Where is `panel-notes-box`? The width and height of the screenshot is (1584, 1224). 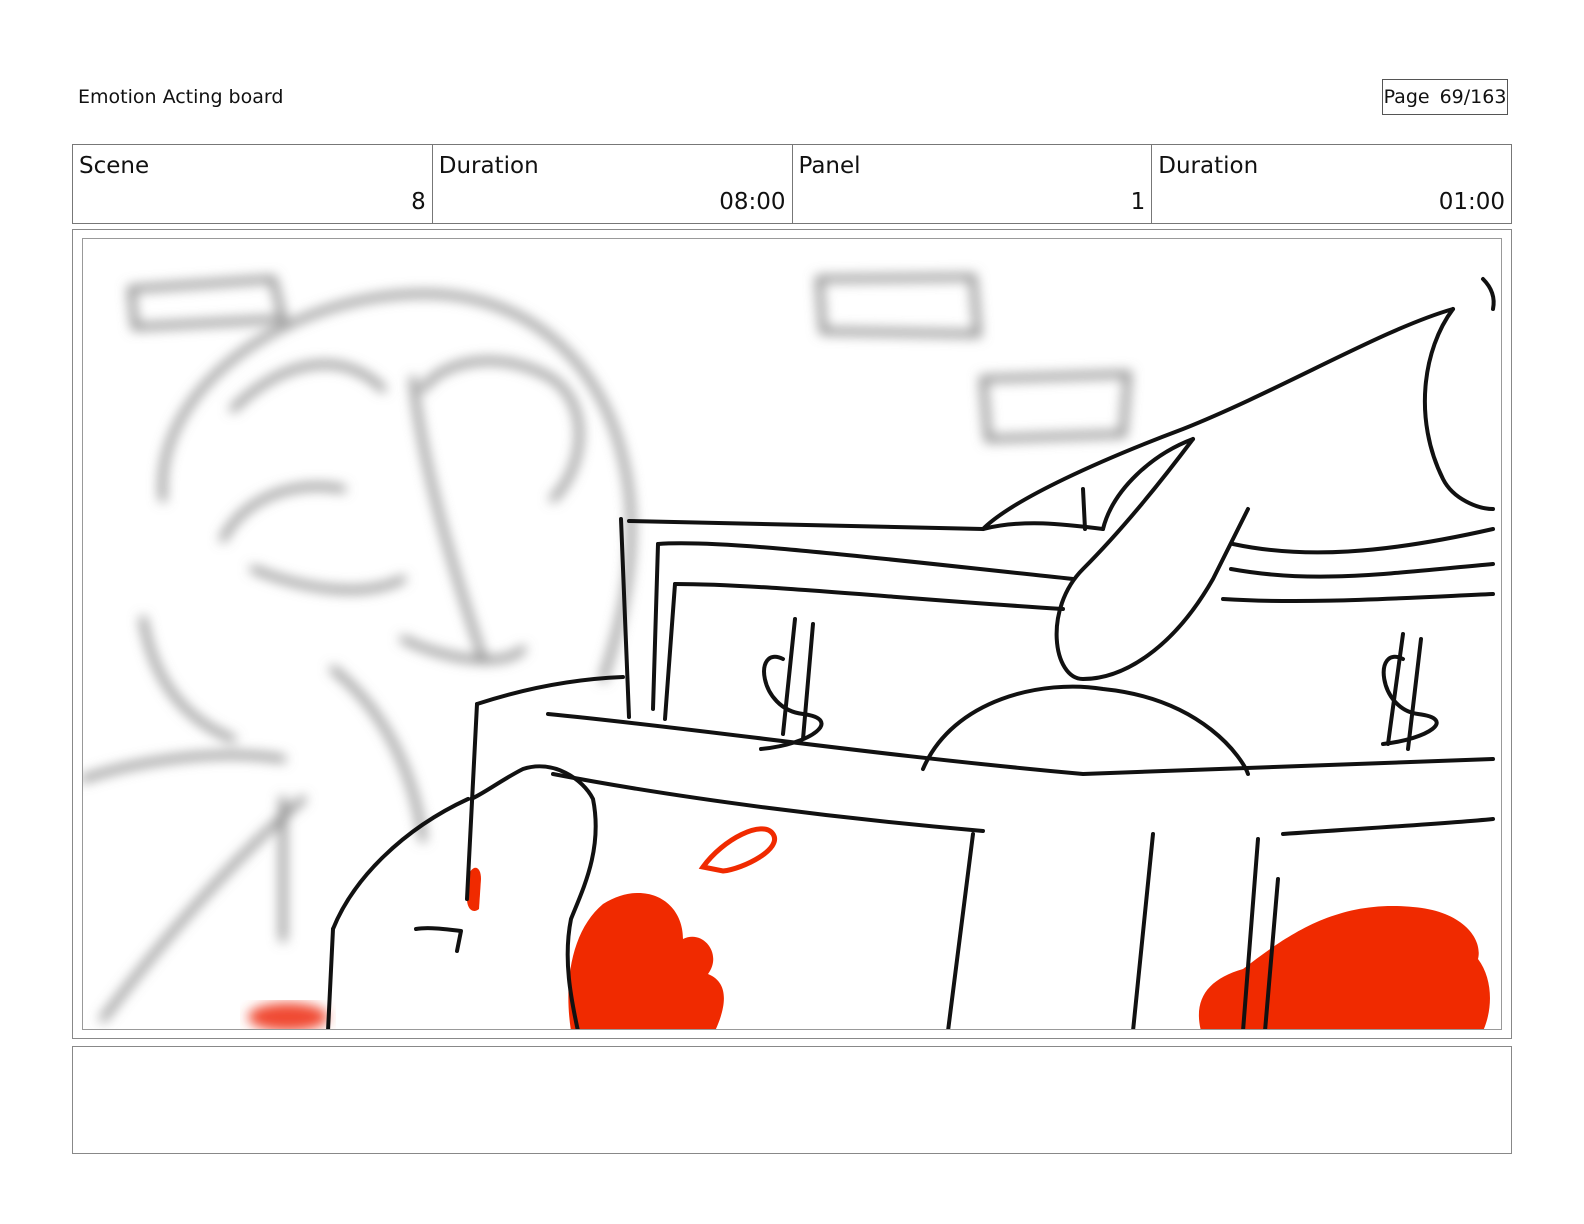
panel-notes-box is located at coordinates (792, 1100).